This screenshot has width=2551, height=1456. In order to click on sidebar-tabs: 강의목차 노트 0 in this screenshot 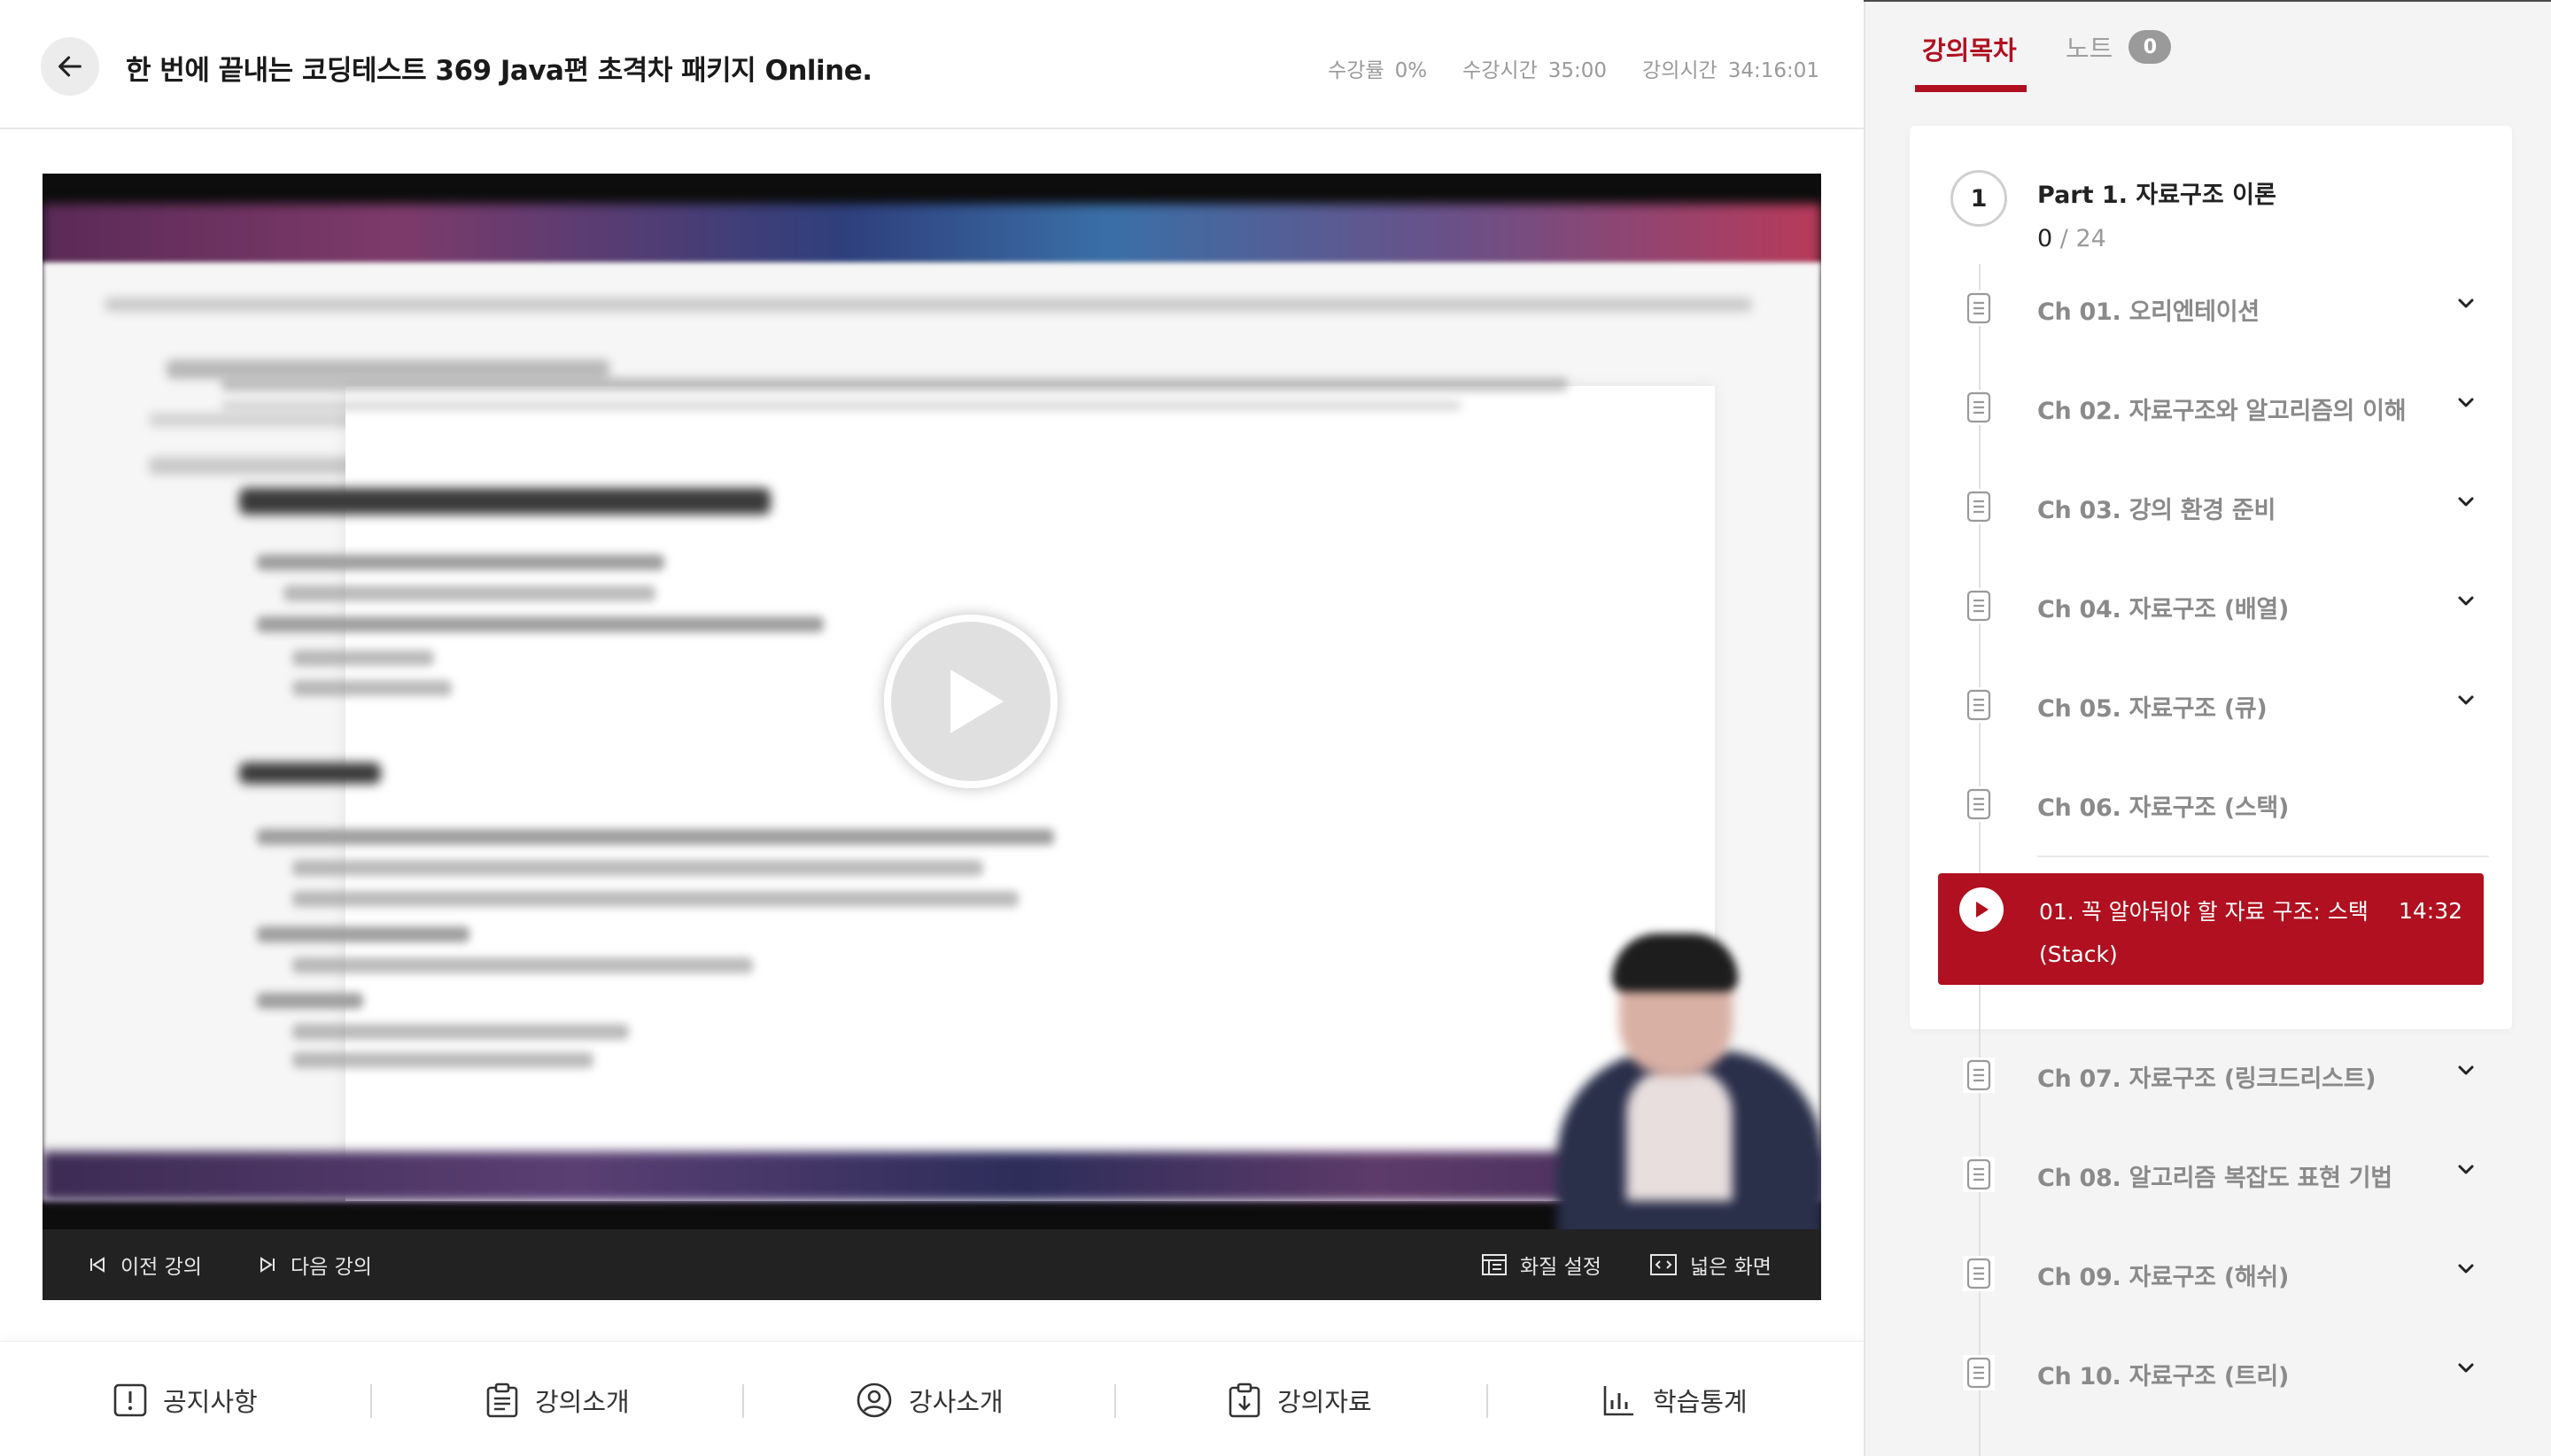, I will do `click(2208, 49)`.